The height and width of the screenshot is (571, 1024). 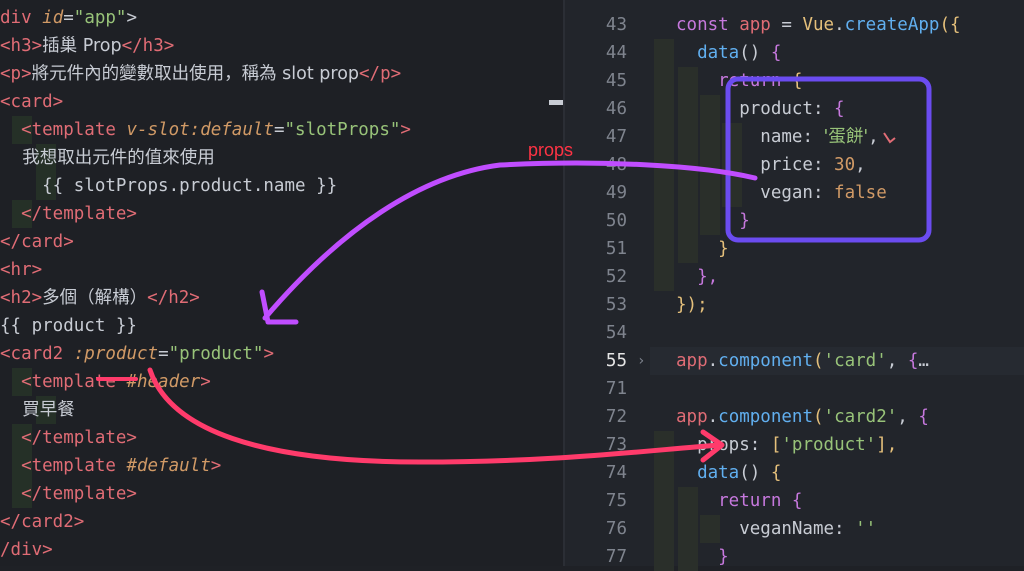 I want to click on line-number: 53, so click(x=596, y=305).